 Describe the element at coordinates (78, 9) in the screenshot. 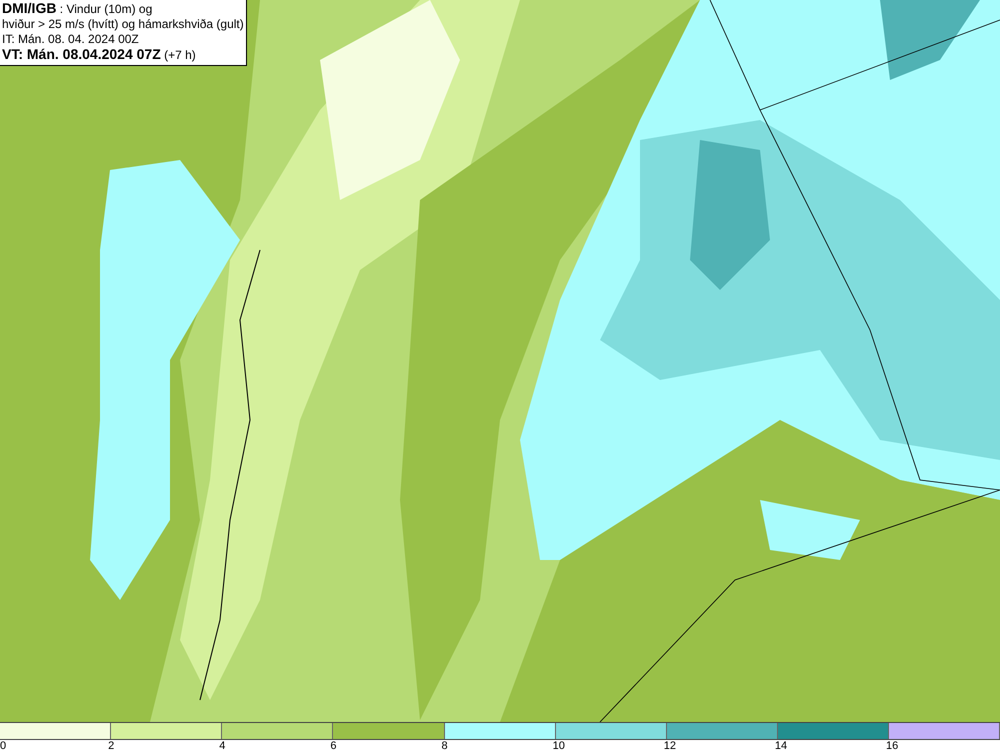

I see `info-text: DMI/IGB : Vindur (10m) og` at that location.